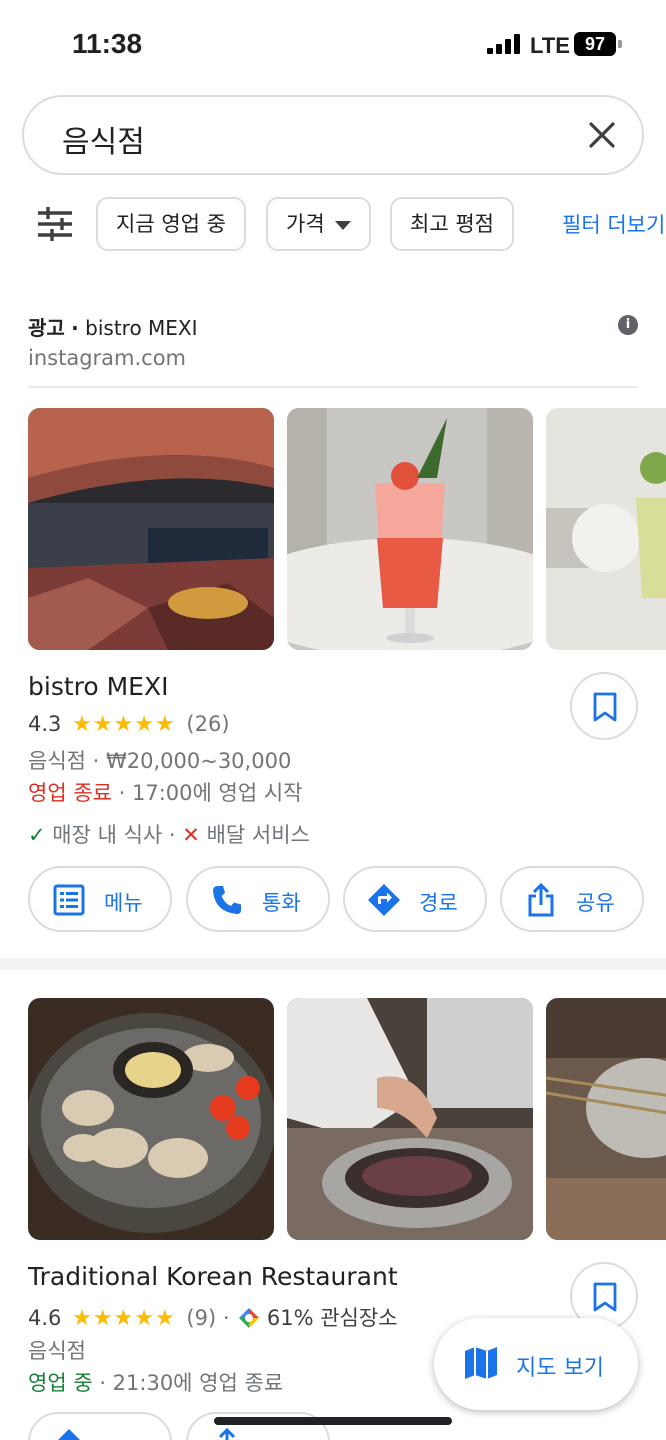 The height and width of the screenshot is (1440, 666). I want to click on status-open: 영업 중, so click(60, 1383).